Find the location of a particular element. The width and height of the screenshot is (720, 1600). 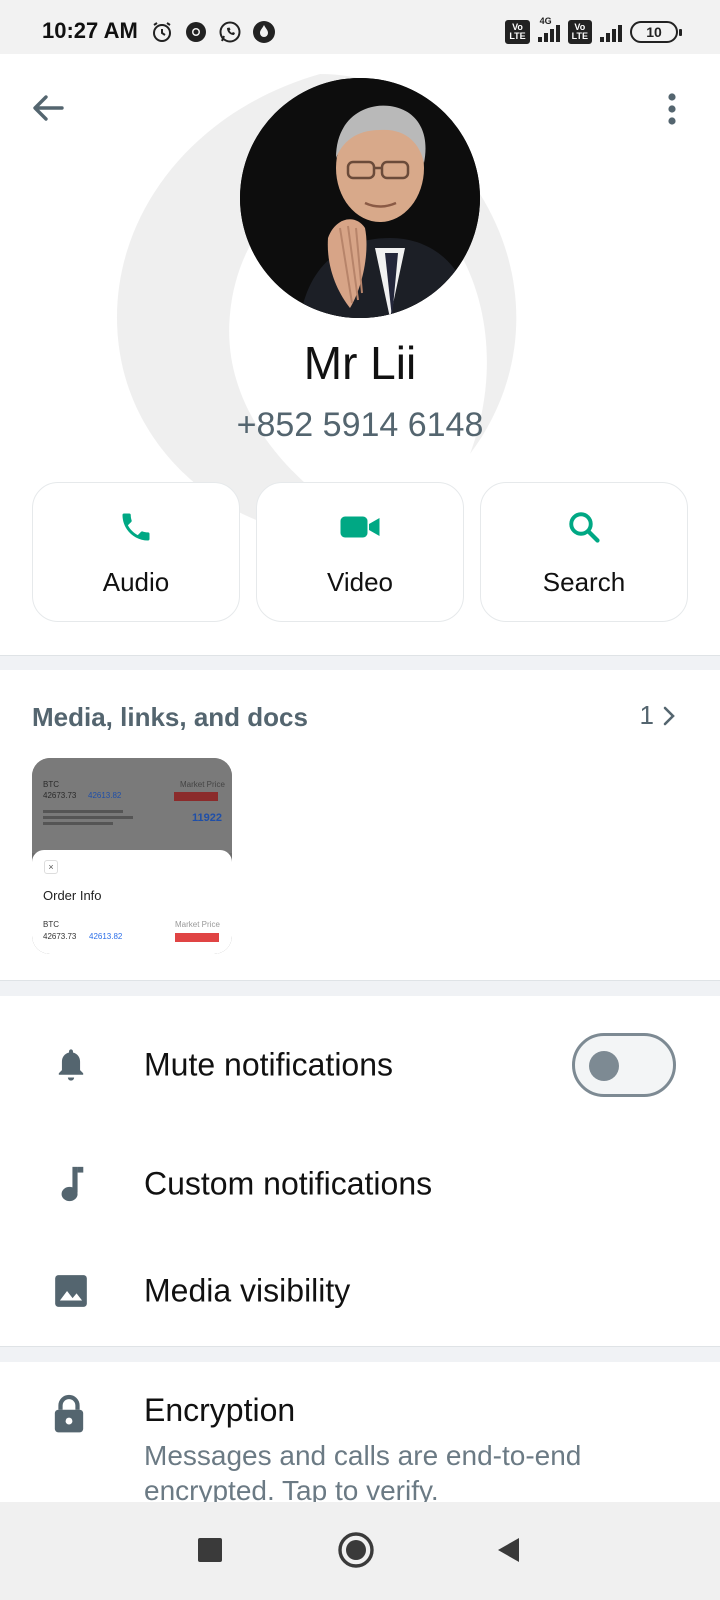

alarm-icon is located at coordinates (162, 32).